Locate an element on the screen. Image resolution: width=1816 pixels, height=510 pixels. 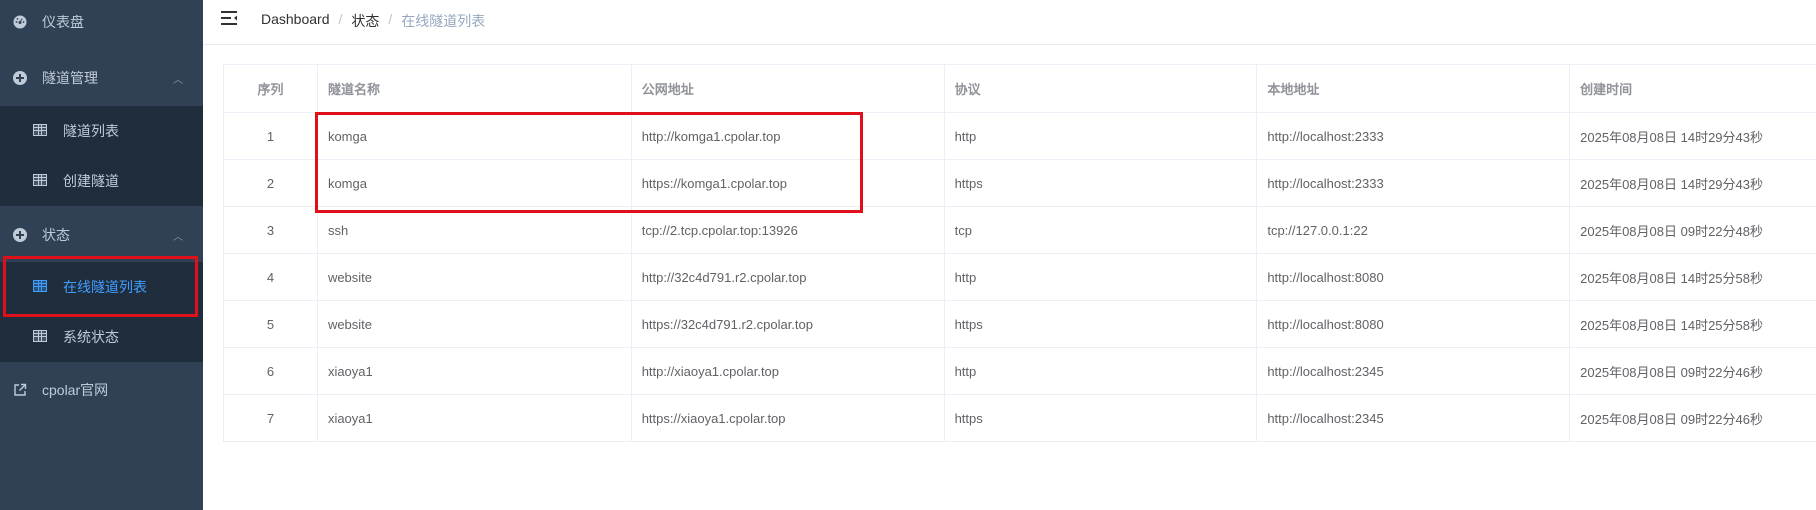
sidebar-item-label: 创建隧道 is located at coordinates (91, 181).